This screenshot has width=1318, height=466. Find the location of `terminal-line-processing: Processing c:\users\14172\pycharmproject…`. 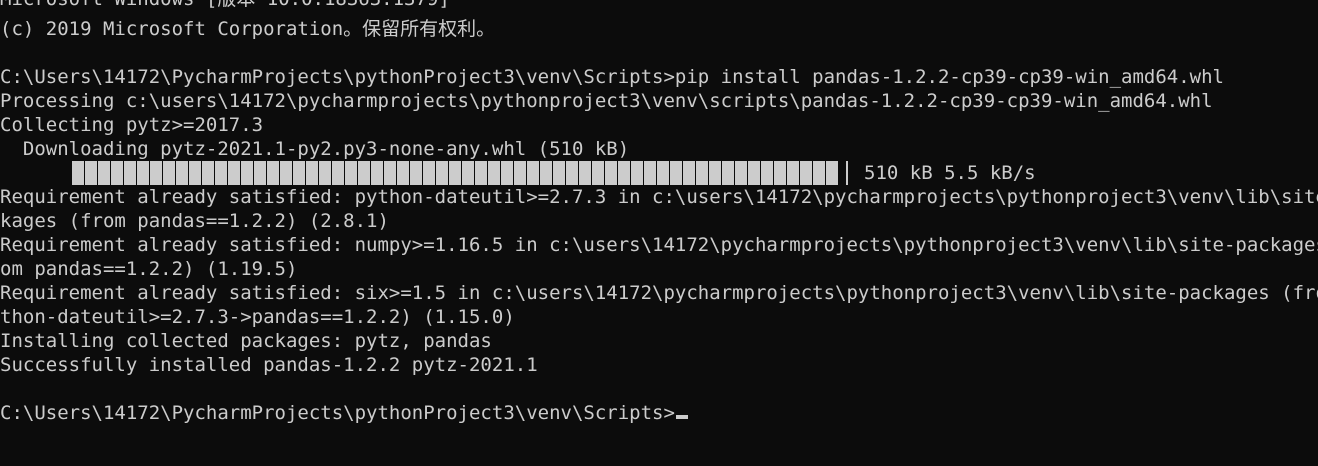

terminal-line-processing: Processing c:\users\14172\pycharmproject… is located at coordinates (606, 101).